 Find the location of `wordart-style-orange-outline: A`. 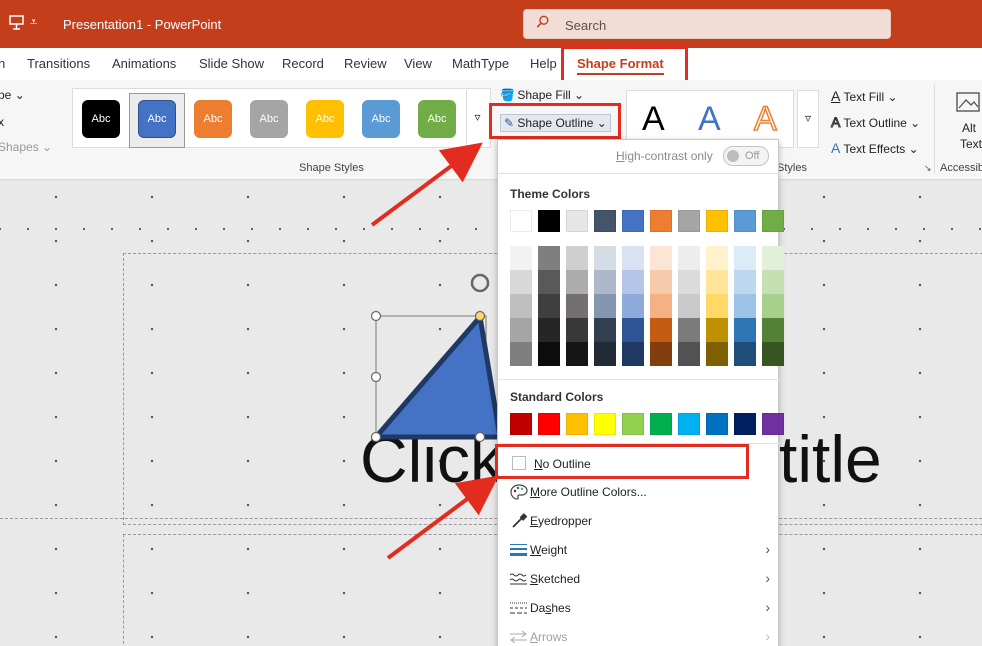

wordart-style-orange-outline: A is located at coordinates (765, 119).